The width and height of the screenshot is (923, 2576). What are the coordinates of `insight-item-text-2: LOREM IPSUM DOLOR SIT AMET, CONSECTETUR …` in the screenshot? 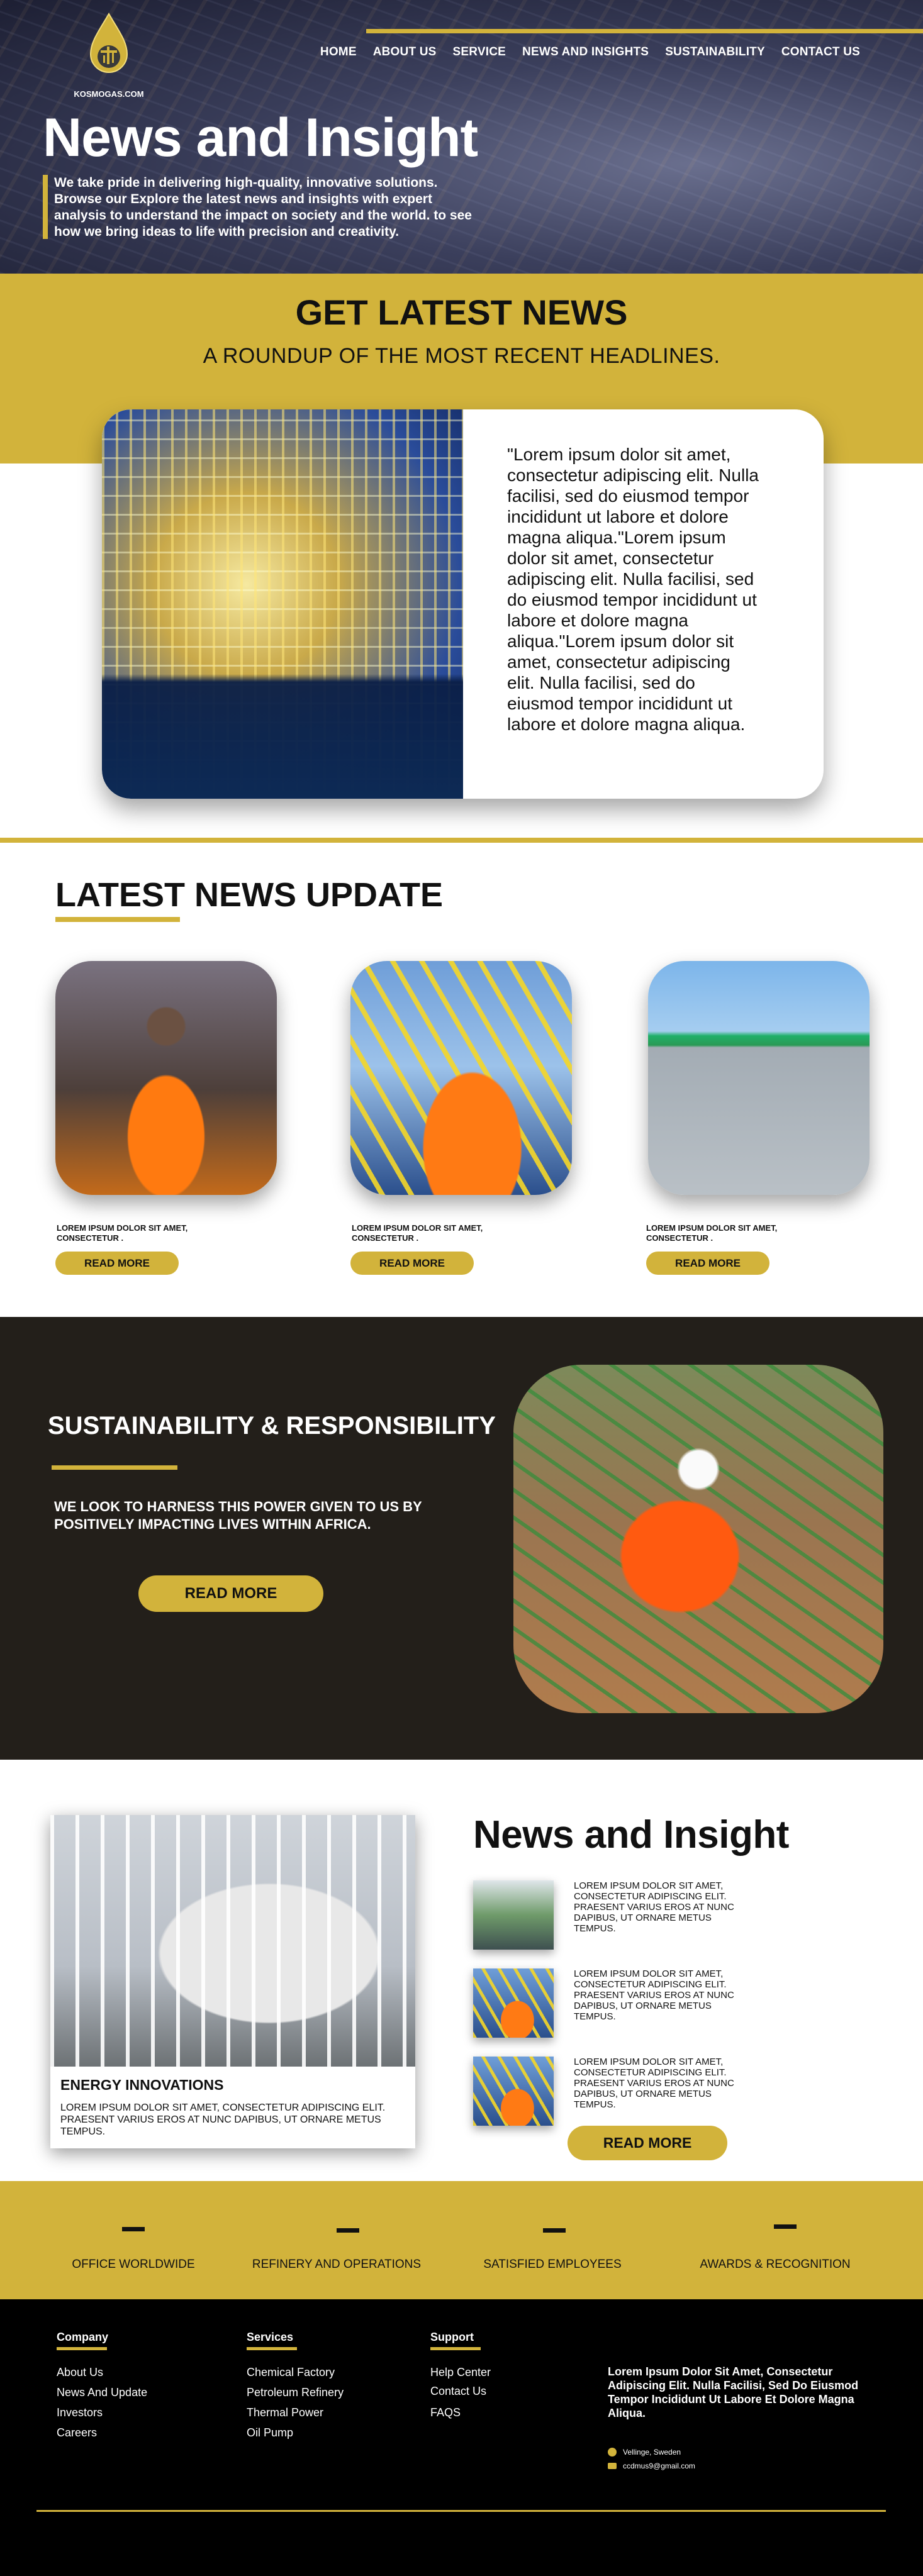 It's located at (654, 1995).